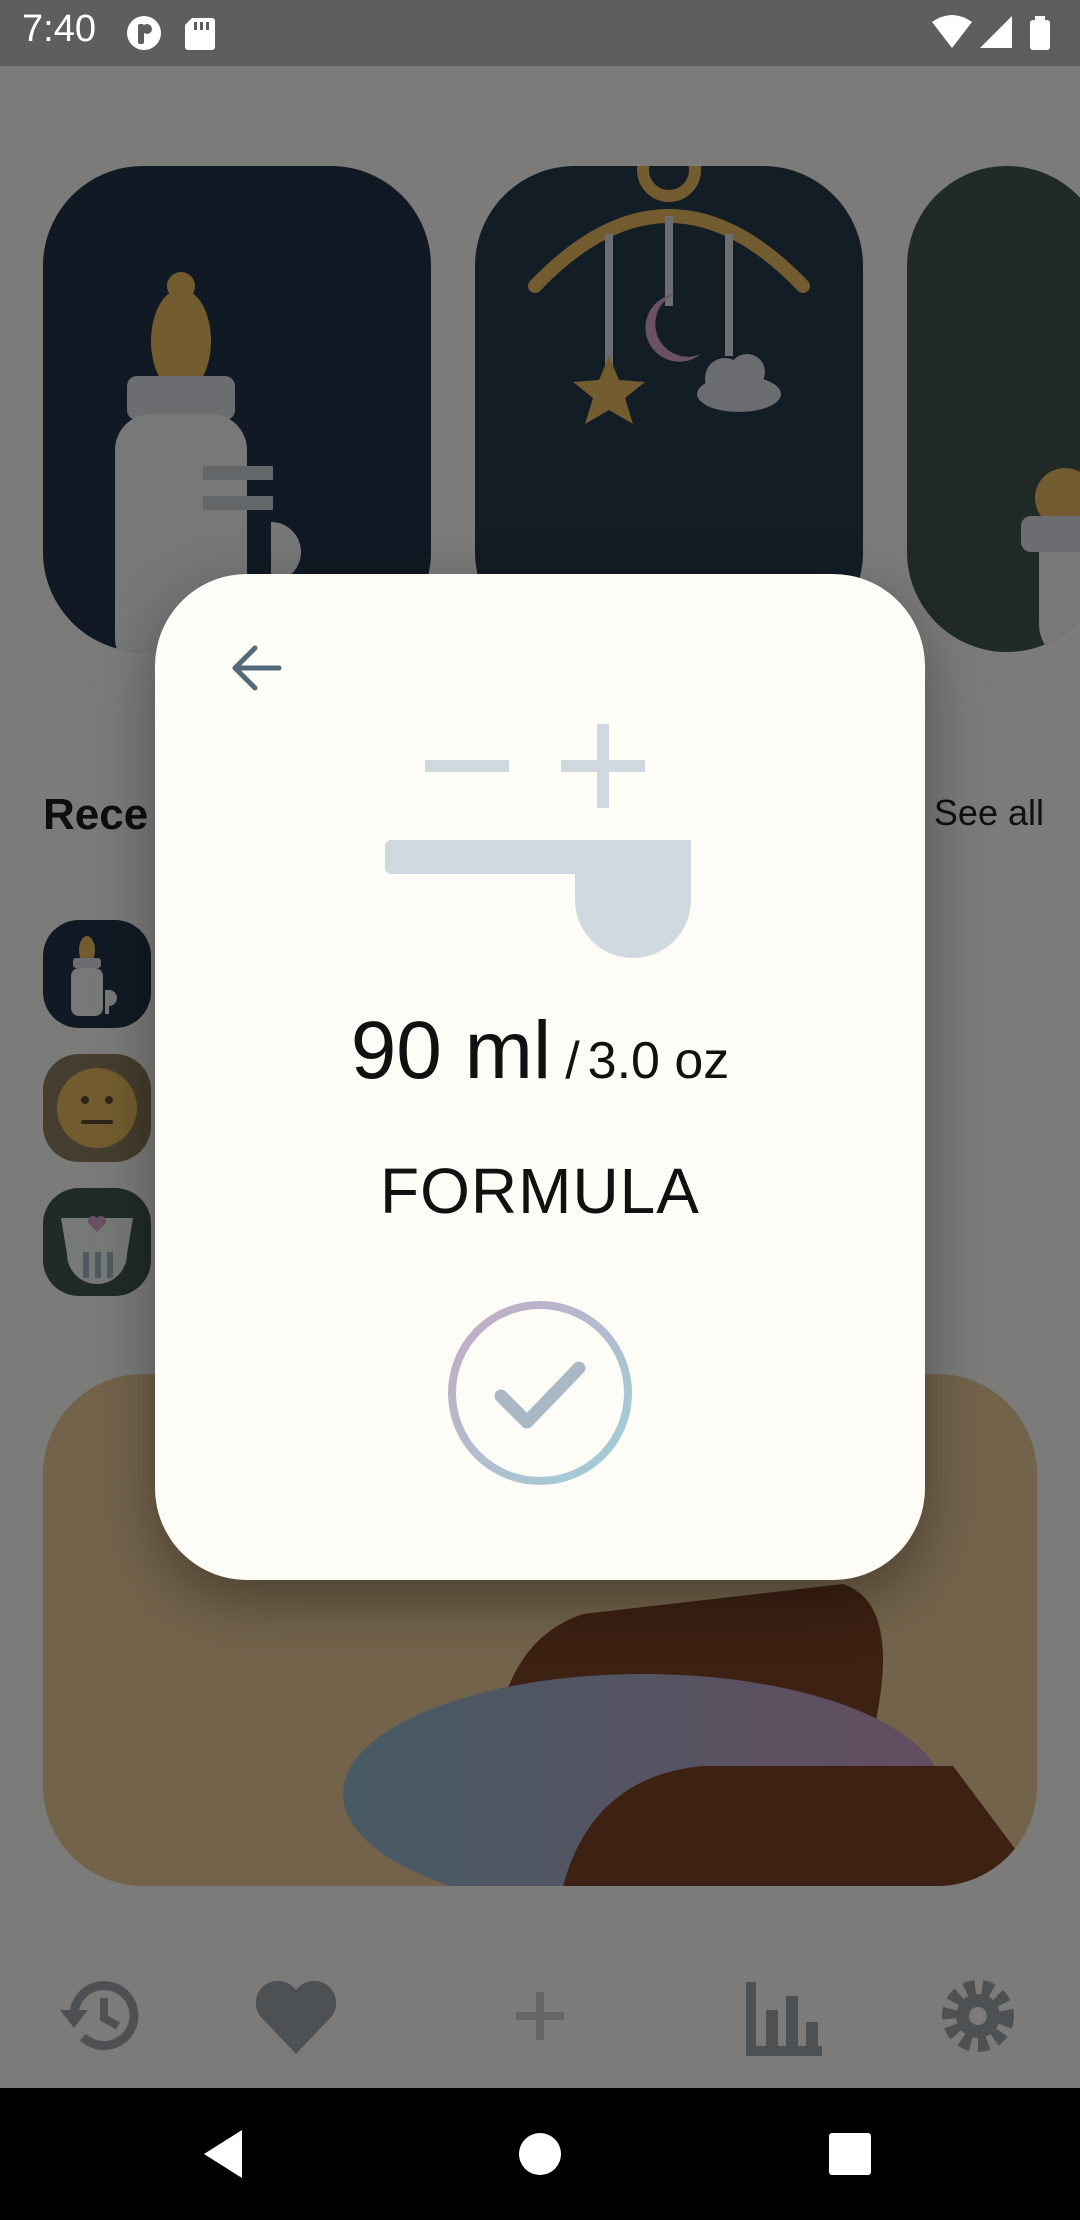  I want to click on formula-scoop-illustration, so click(540, 844).